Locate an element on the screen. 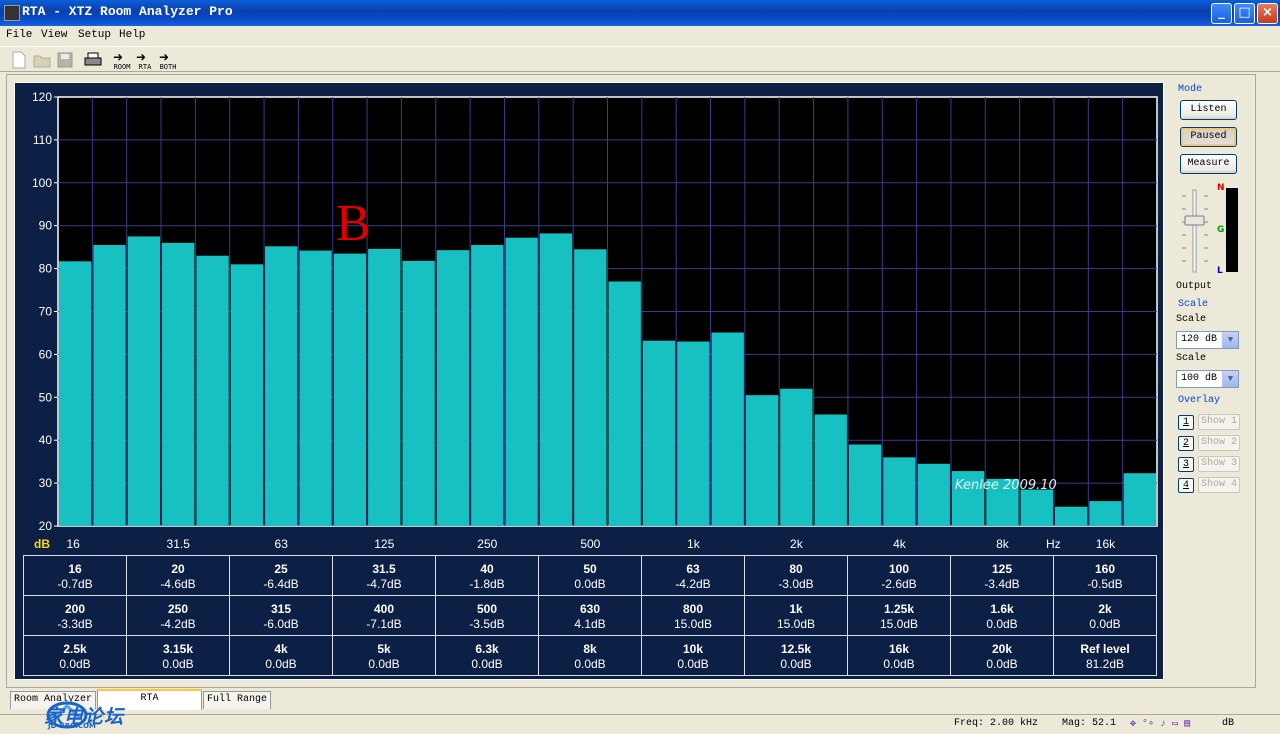 This screenshot has width=1280, height=734. band-cell: 20k 0.0dB is located at coordinates (1002, 655).